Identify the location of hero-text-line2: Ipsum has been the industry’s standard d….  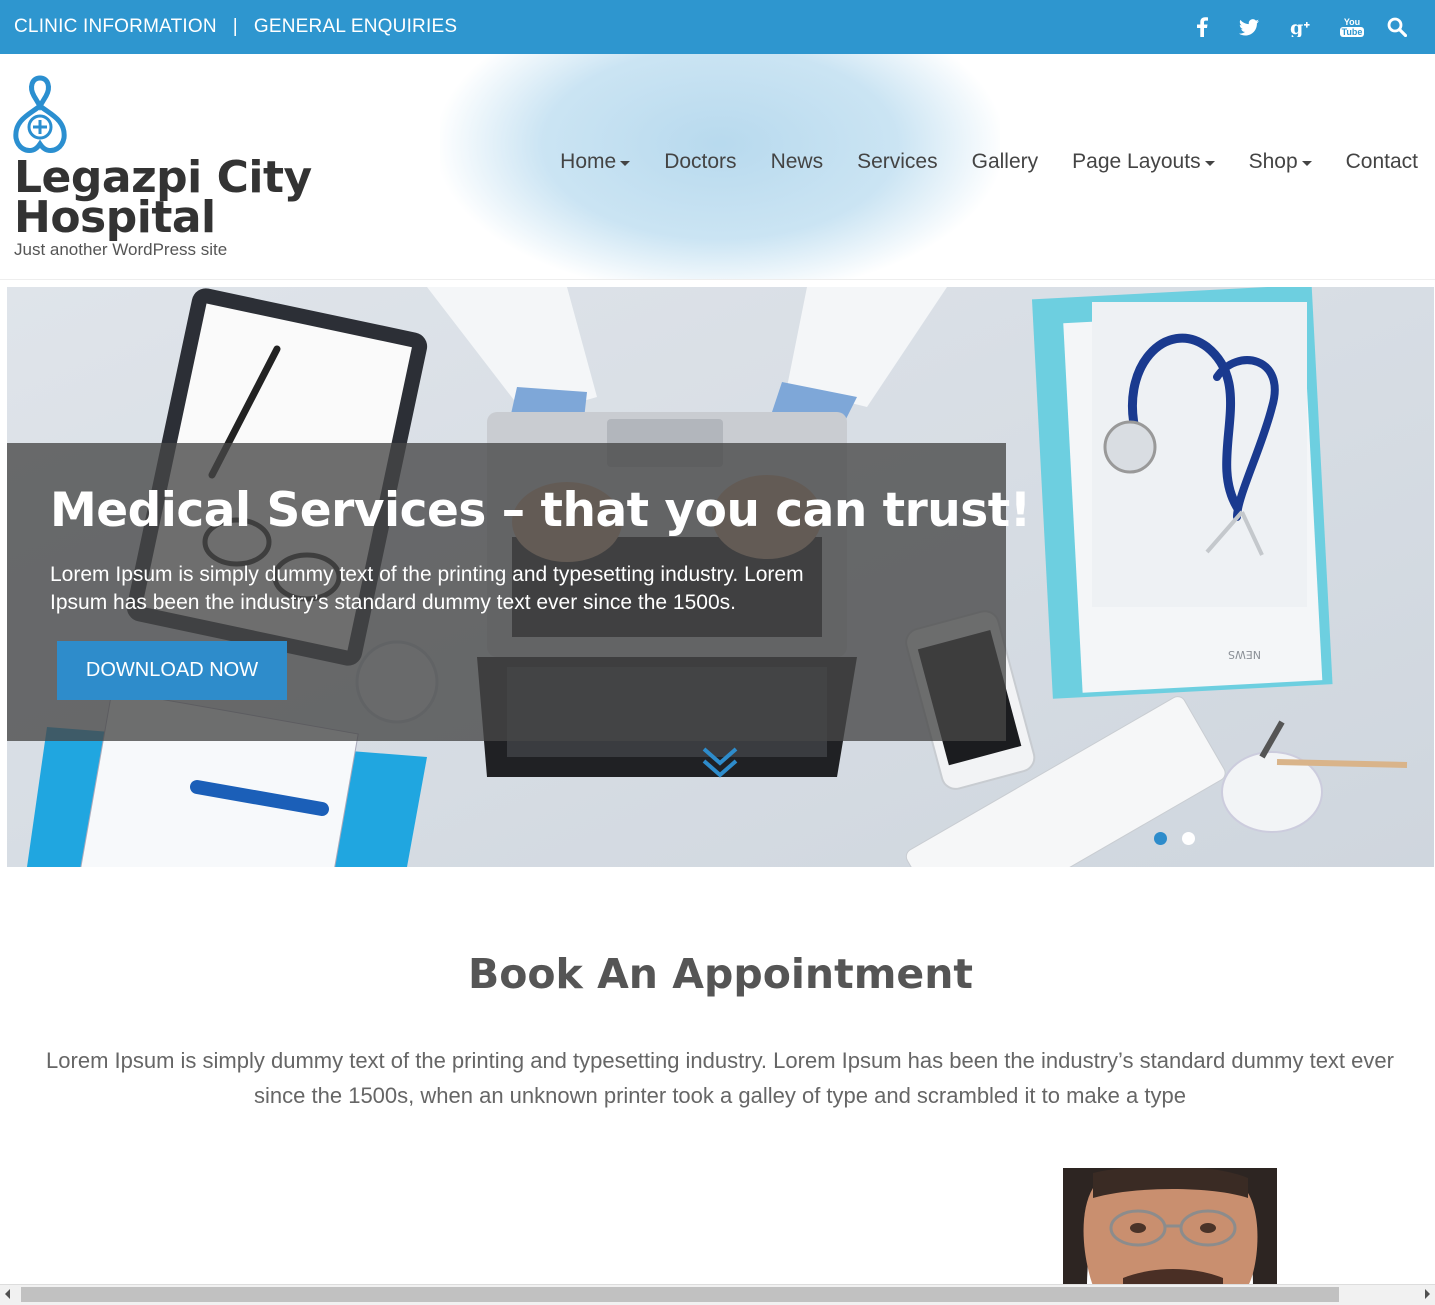
(393, 602).